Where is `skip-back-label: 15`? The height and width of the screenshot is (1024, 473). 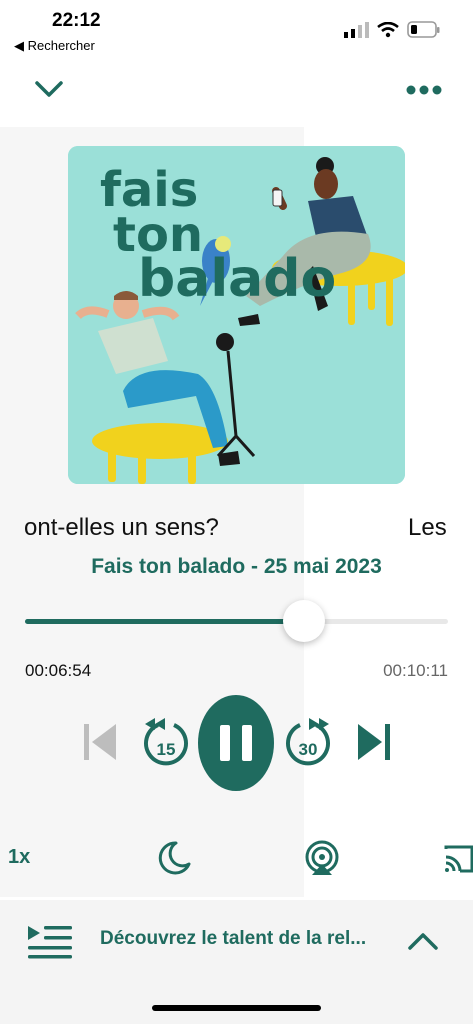 skip-back-label: 15 is located at coordinates (166, 749).